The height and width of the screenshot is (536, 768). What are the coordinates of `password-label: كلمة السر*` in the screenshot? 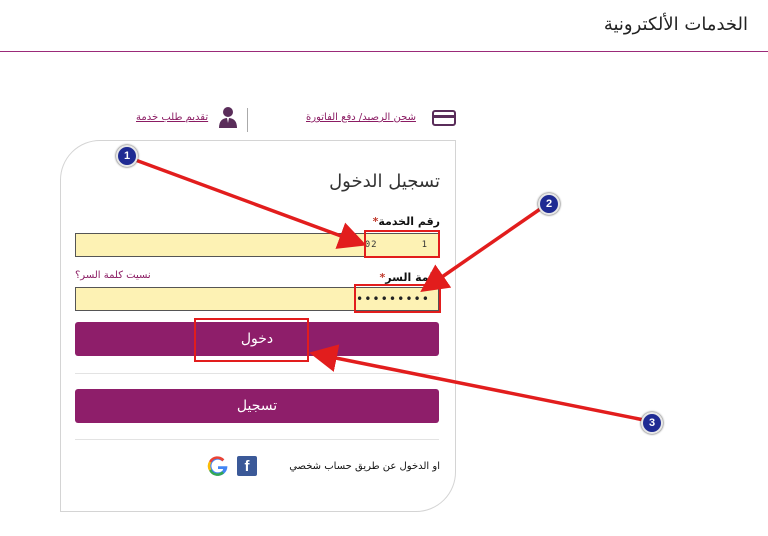 It's located at (410, 277).